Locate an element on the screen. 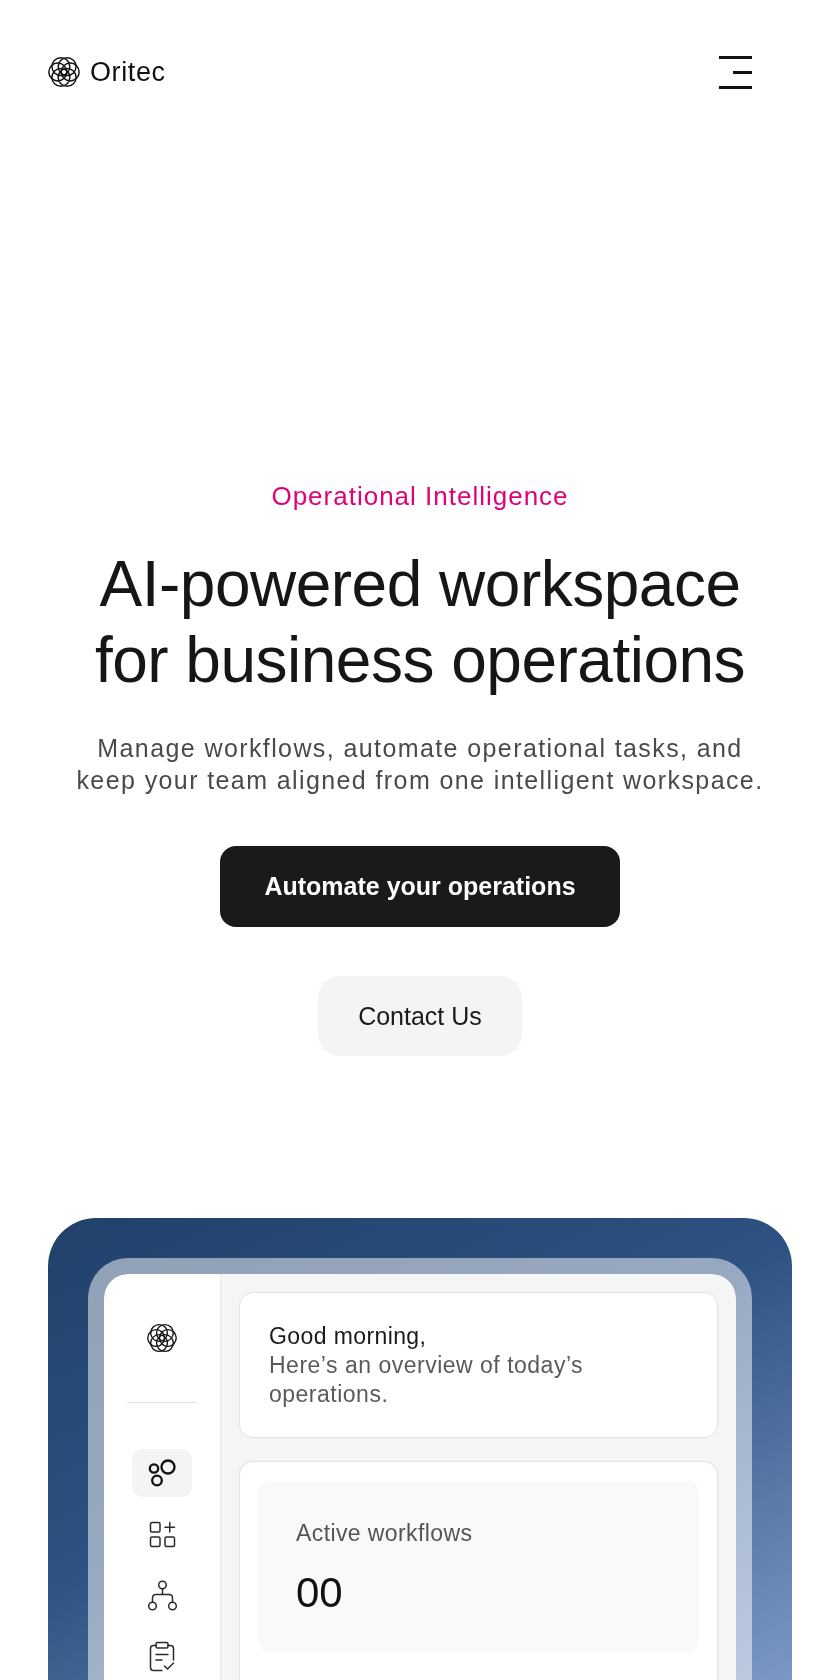  brand-name: Oritec is located at coordinates (128, 72).